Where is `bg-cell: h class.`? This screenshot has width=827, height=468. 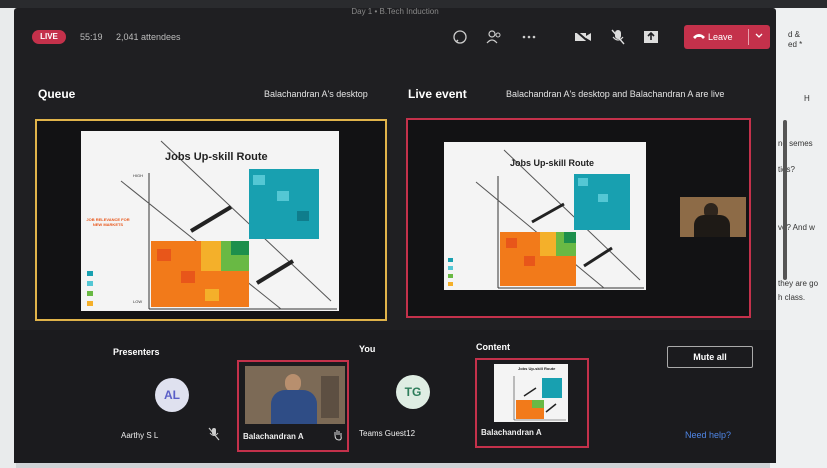 bg-cell: h class. is located at coordinates (792, 297).